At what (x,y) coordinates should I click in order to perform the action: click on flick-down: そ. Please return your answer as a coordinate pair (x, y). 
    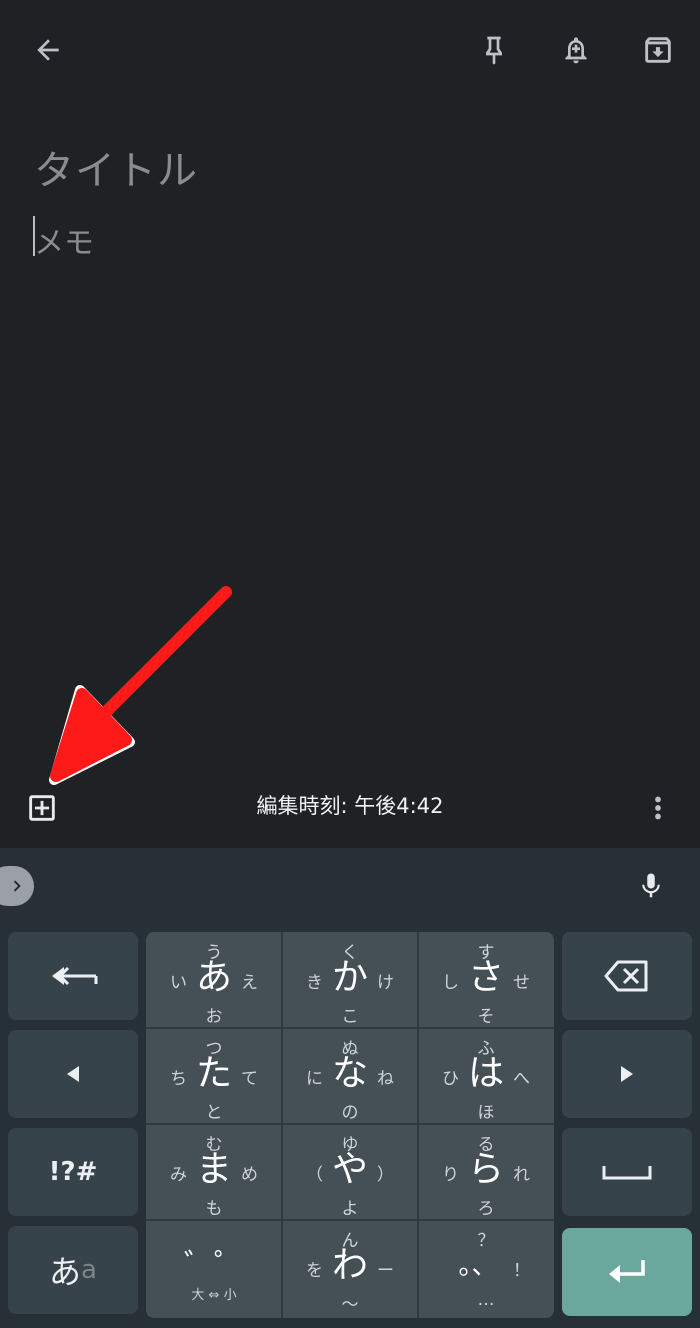
    Looking at the image, I should click on (486, 1017).